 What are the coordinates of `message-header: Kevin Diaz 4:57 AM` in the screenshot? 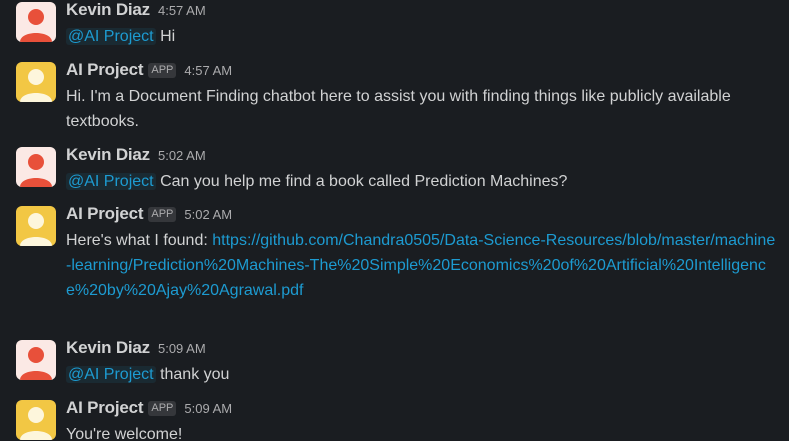 It's located at (136, 11).